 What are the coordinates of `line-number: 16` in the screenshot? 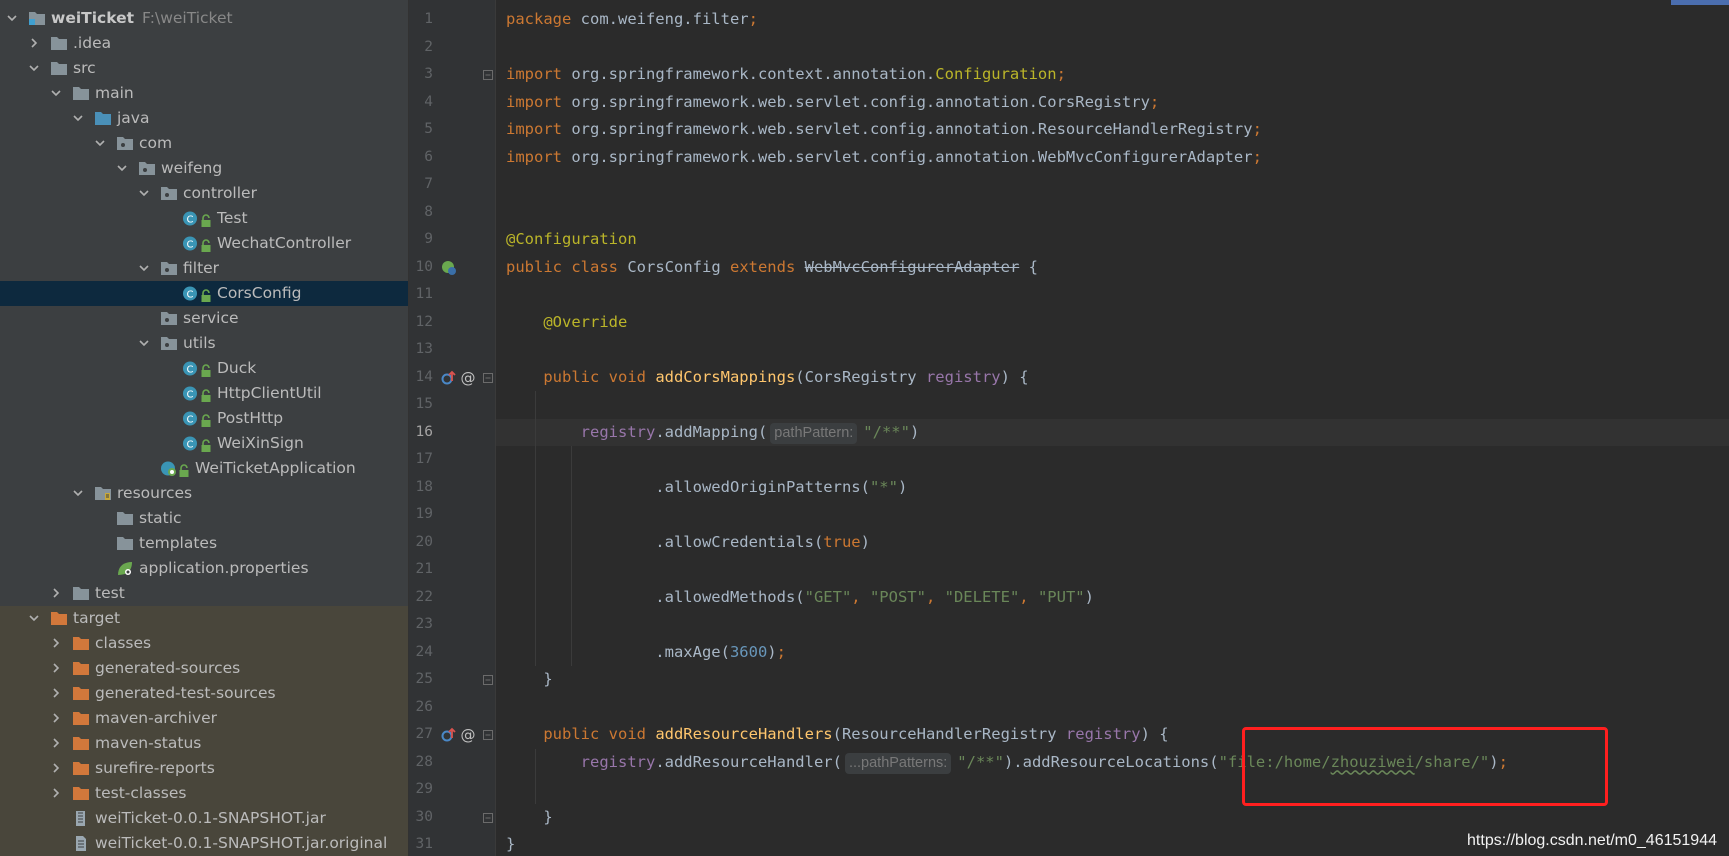 It's located at (421, 433).